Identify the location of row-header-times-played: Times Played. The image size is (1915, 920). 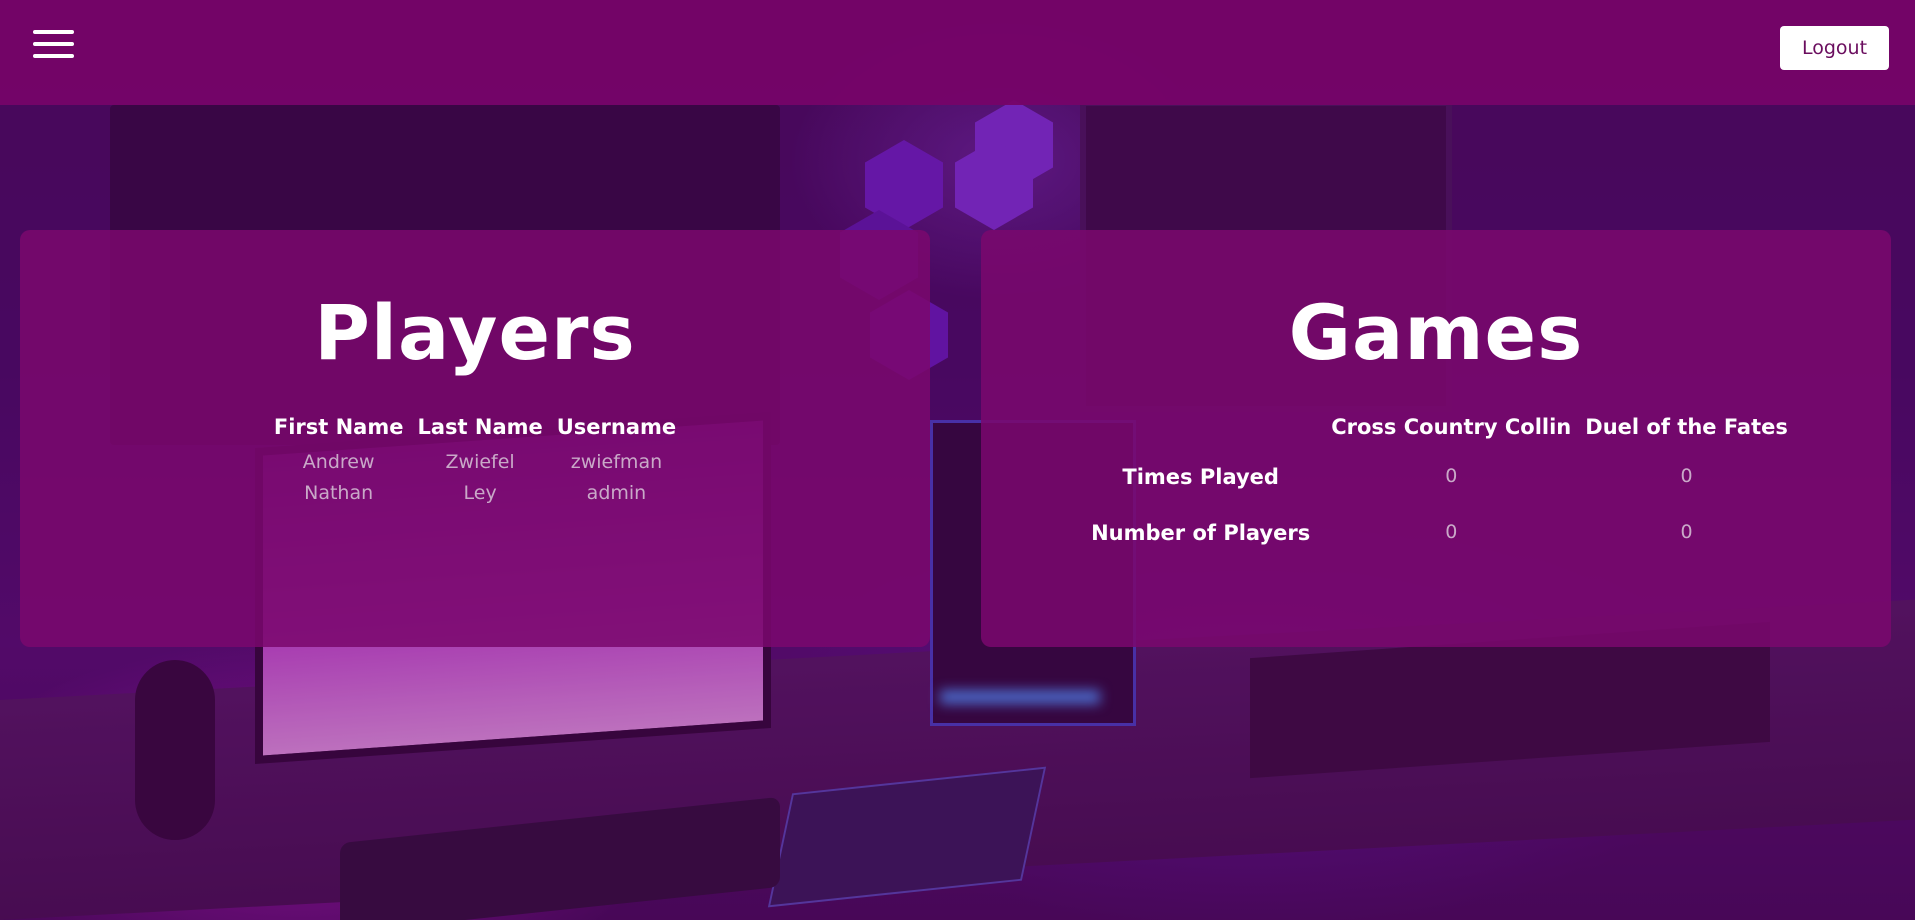
(1200, 477).